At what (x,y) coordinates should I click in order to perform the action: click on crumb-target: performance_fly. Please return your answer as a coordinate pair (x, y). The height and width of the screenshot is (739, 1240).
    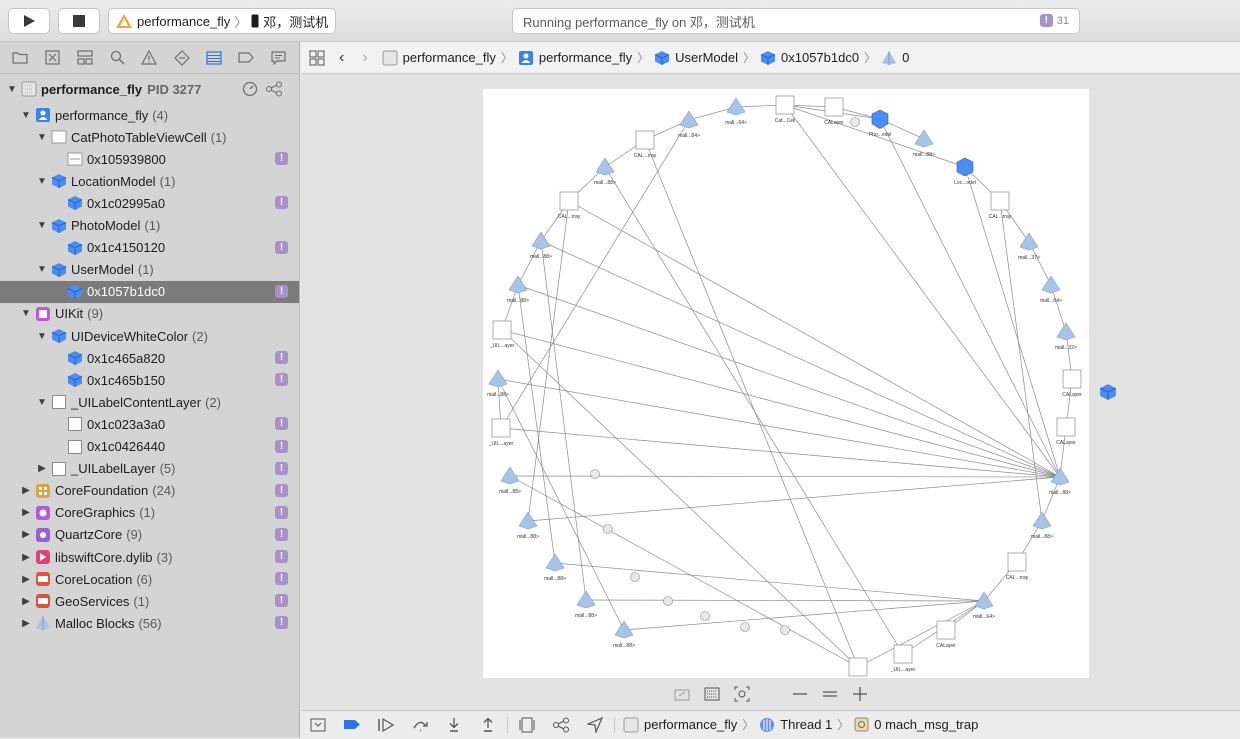
    Looking at the image, I should click on (575, 58).